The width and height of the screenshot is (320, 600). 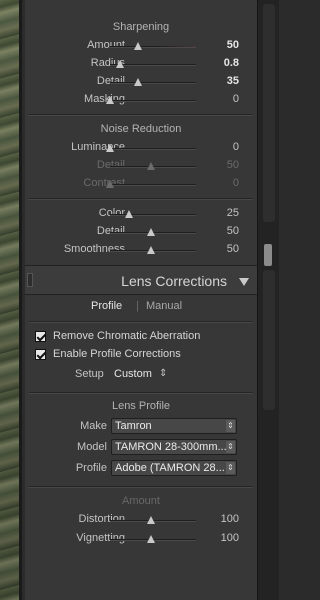 What do you see at coordinates (104, 99) in the screenshot?
I see `slider-label: Masking` at bounding box center [104, 99].